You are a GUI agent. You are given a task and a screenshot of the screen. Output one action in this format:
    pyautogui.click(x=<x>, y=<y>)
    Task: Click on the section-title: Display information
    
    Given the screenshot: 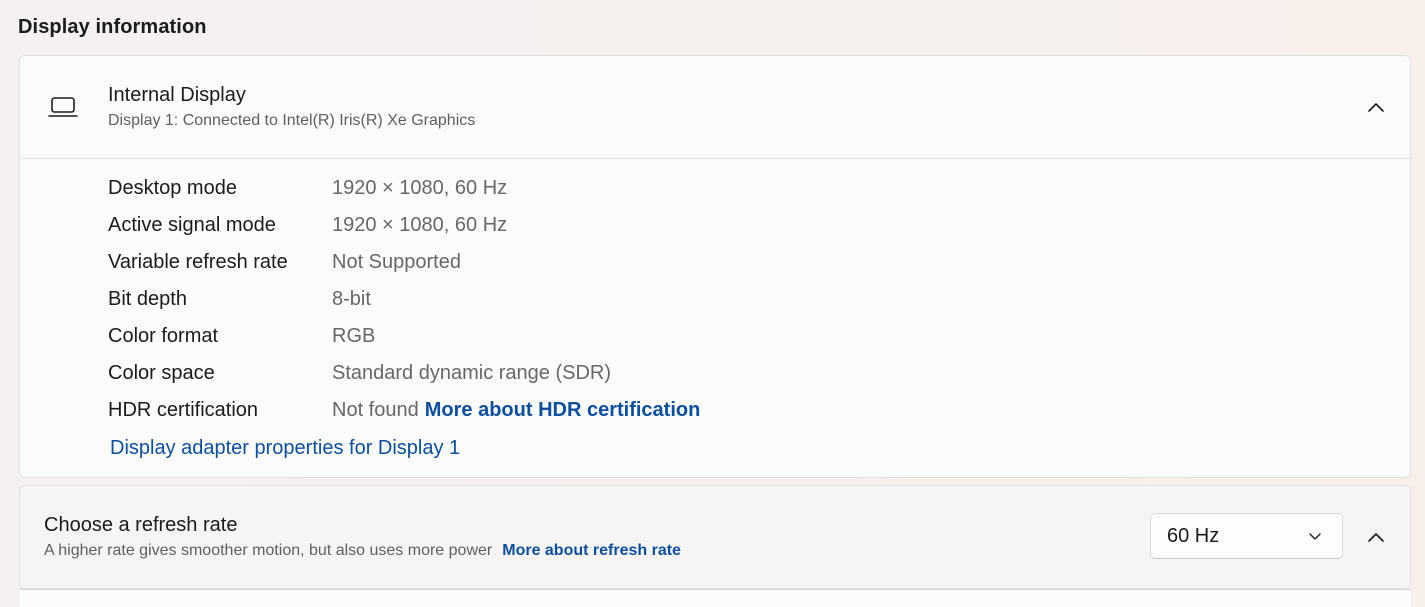 What is the action you would take?
    pyautogui.click(x=112, y=27)
    